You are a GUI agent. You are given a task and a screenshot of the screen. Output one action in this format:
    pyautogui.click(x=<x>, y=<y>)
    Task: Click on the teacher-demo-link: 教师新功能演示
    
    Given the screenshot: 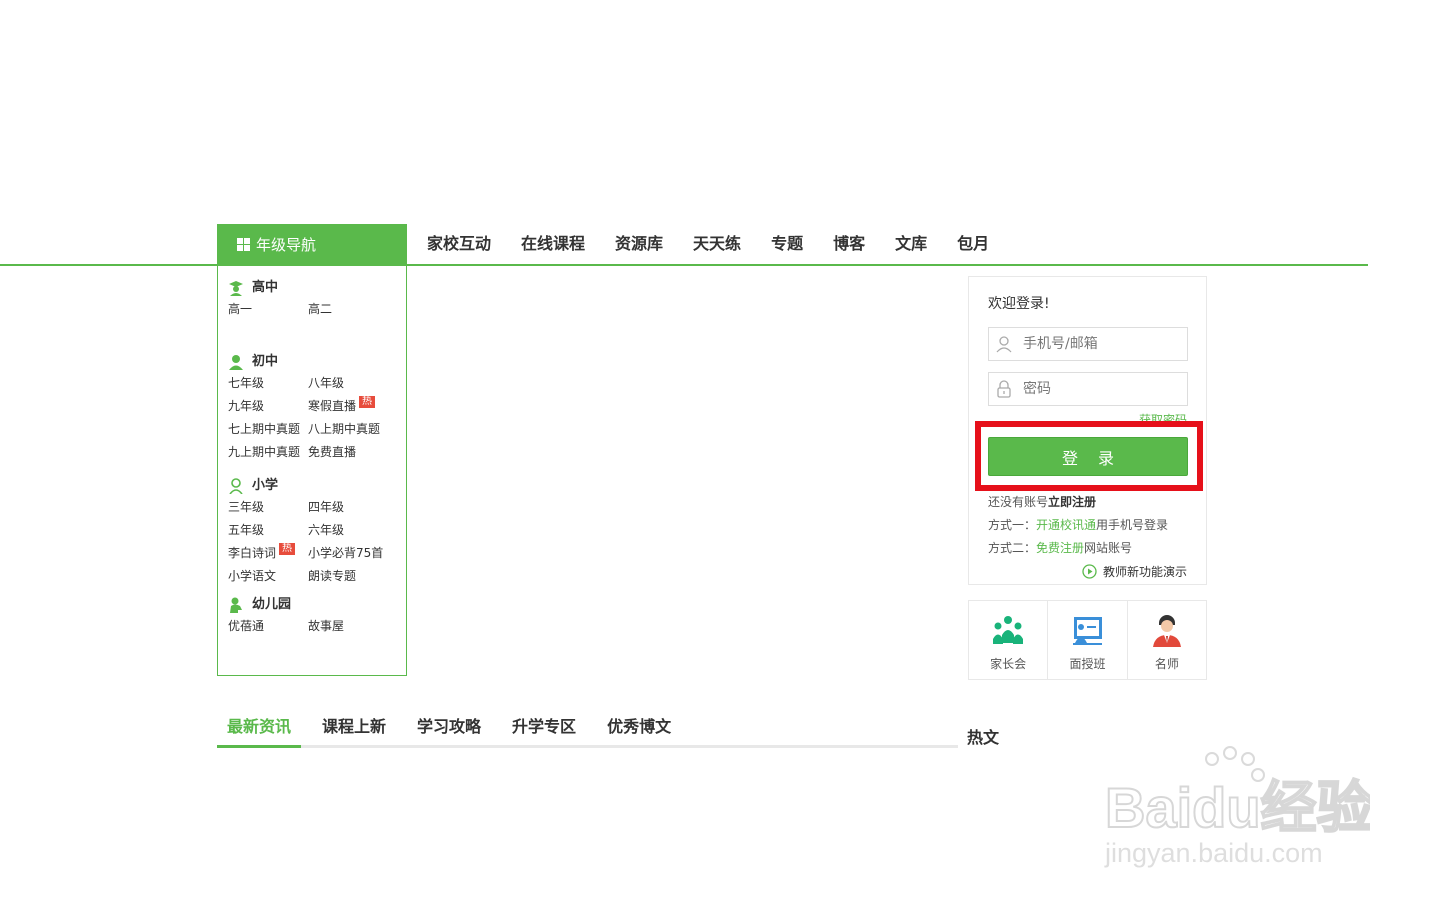 What is the action you would take?
    pyautogui.click(x=1134, y=571)
    